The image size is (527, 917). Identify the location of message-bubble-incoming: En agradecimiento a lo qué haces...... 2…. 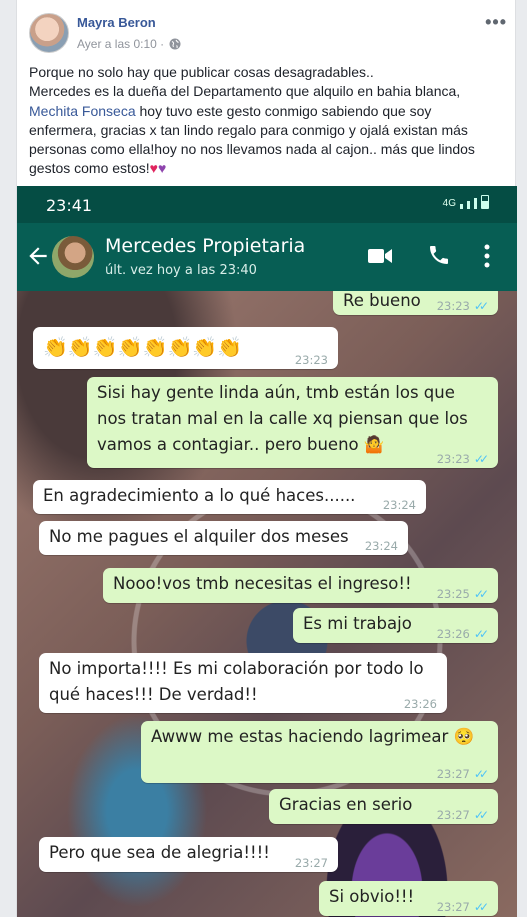
(229, 497).